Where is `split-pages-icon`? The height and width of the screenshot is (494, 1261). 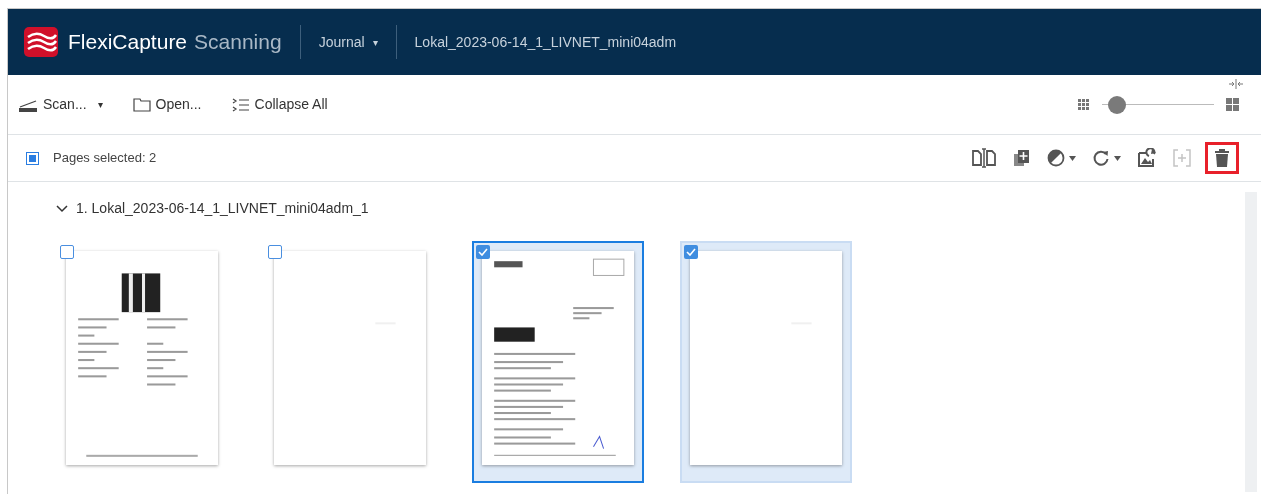 split-pages-icon is located at coordinates (984, 158).